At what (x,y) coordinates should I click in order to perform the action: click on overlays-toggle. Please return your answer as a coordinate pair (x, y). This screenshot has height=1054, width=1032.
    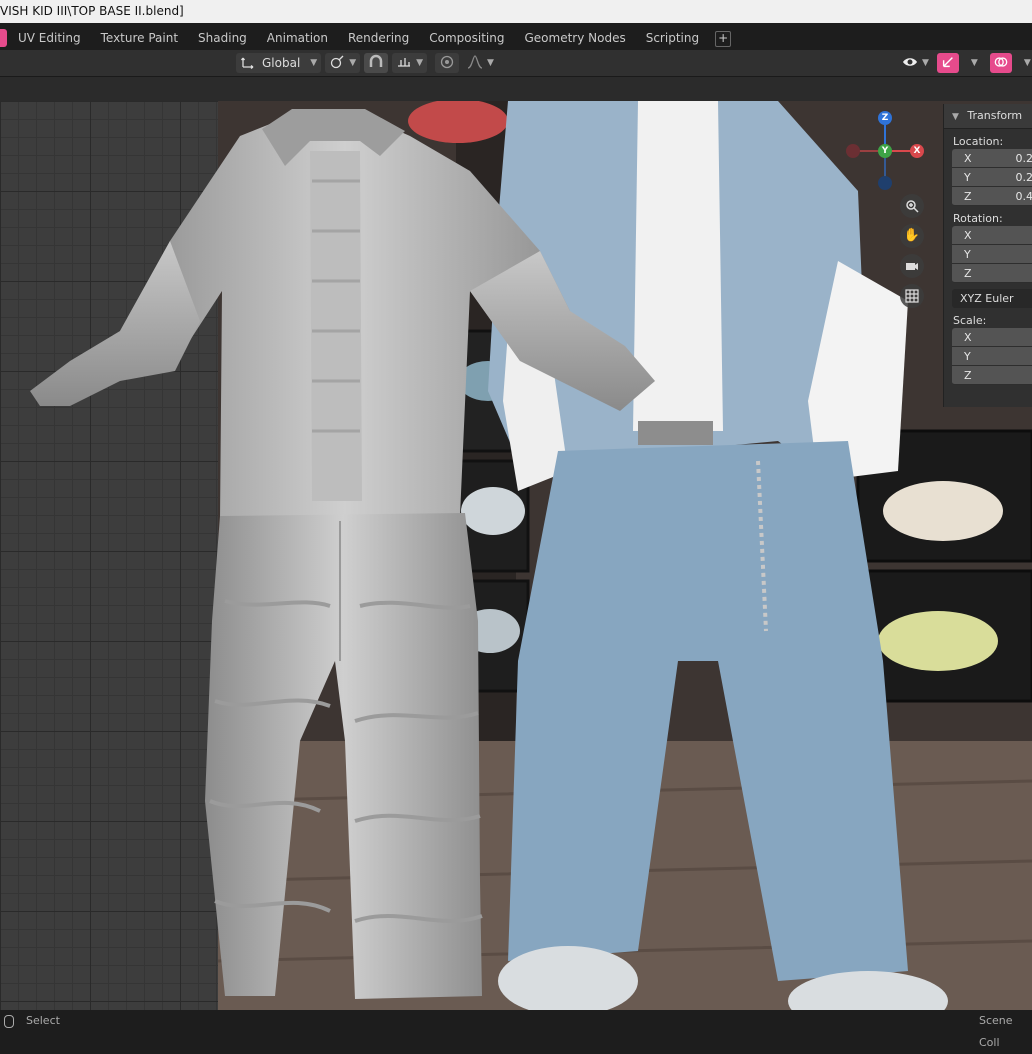
    Looking at the image, I should click on (1000, 63).